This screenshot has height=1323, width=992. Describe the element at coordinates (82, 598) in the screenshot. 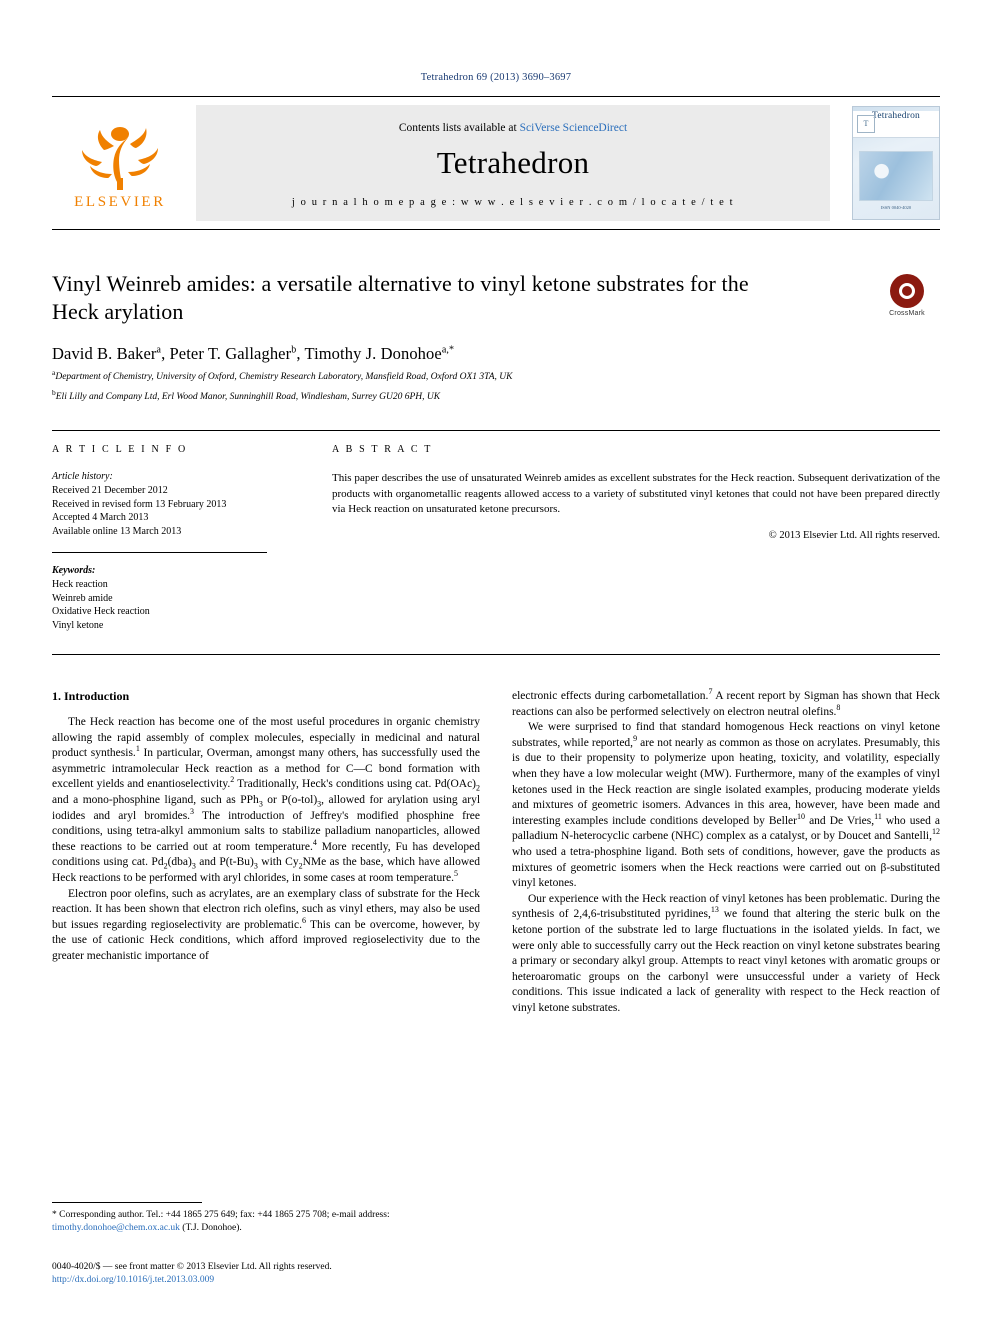

I see `keyword-1: Weinreb amide` at that location.